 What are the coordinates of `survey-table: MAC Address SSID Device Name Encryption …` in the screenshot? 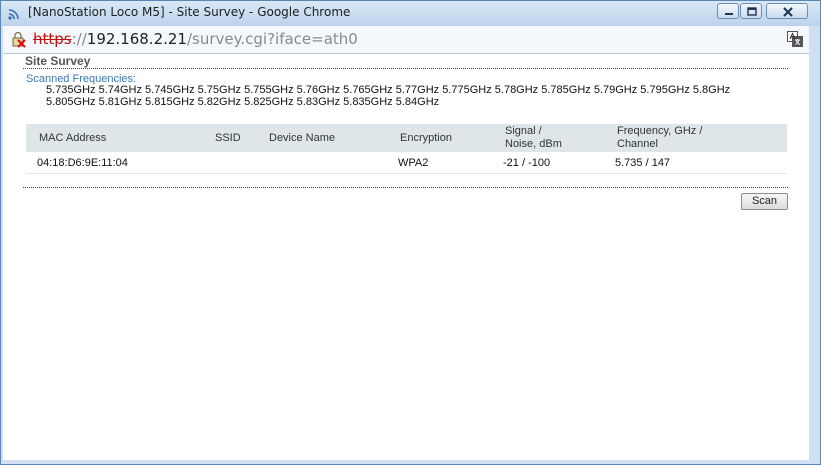 It's located at (406, 149).